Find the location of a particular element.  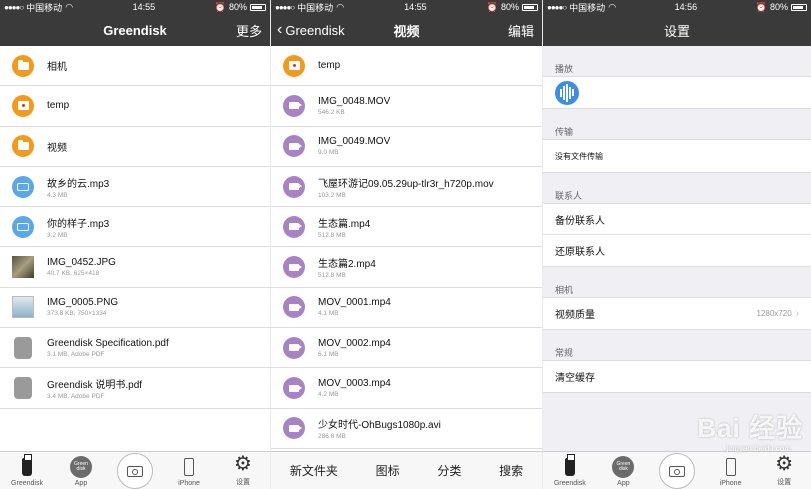

tab-label: 设置 is located at coordinates (243, 482).